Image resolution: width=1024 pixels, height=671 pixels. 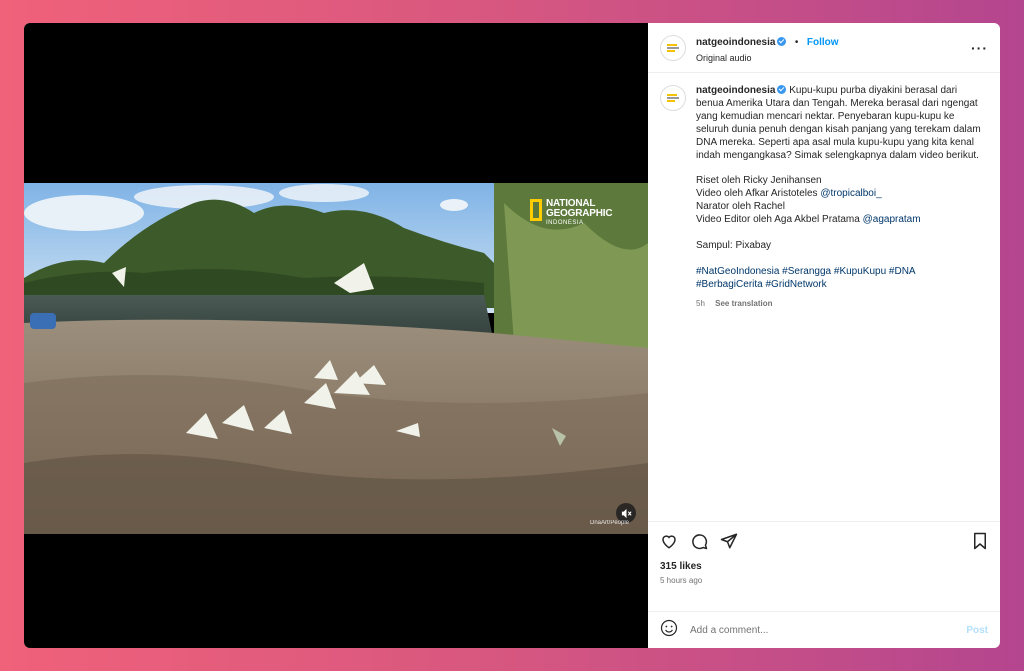 What do you see at coordinates (579, 213) in the screenshot?
I see `watermark-line2: GEOGRAPHIC` at bounding box center [579, 213].